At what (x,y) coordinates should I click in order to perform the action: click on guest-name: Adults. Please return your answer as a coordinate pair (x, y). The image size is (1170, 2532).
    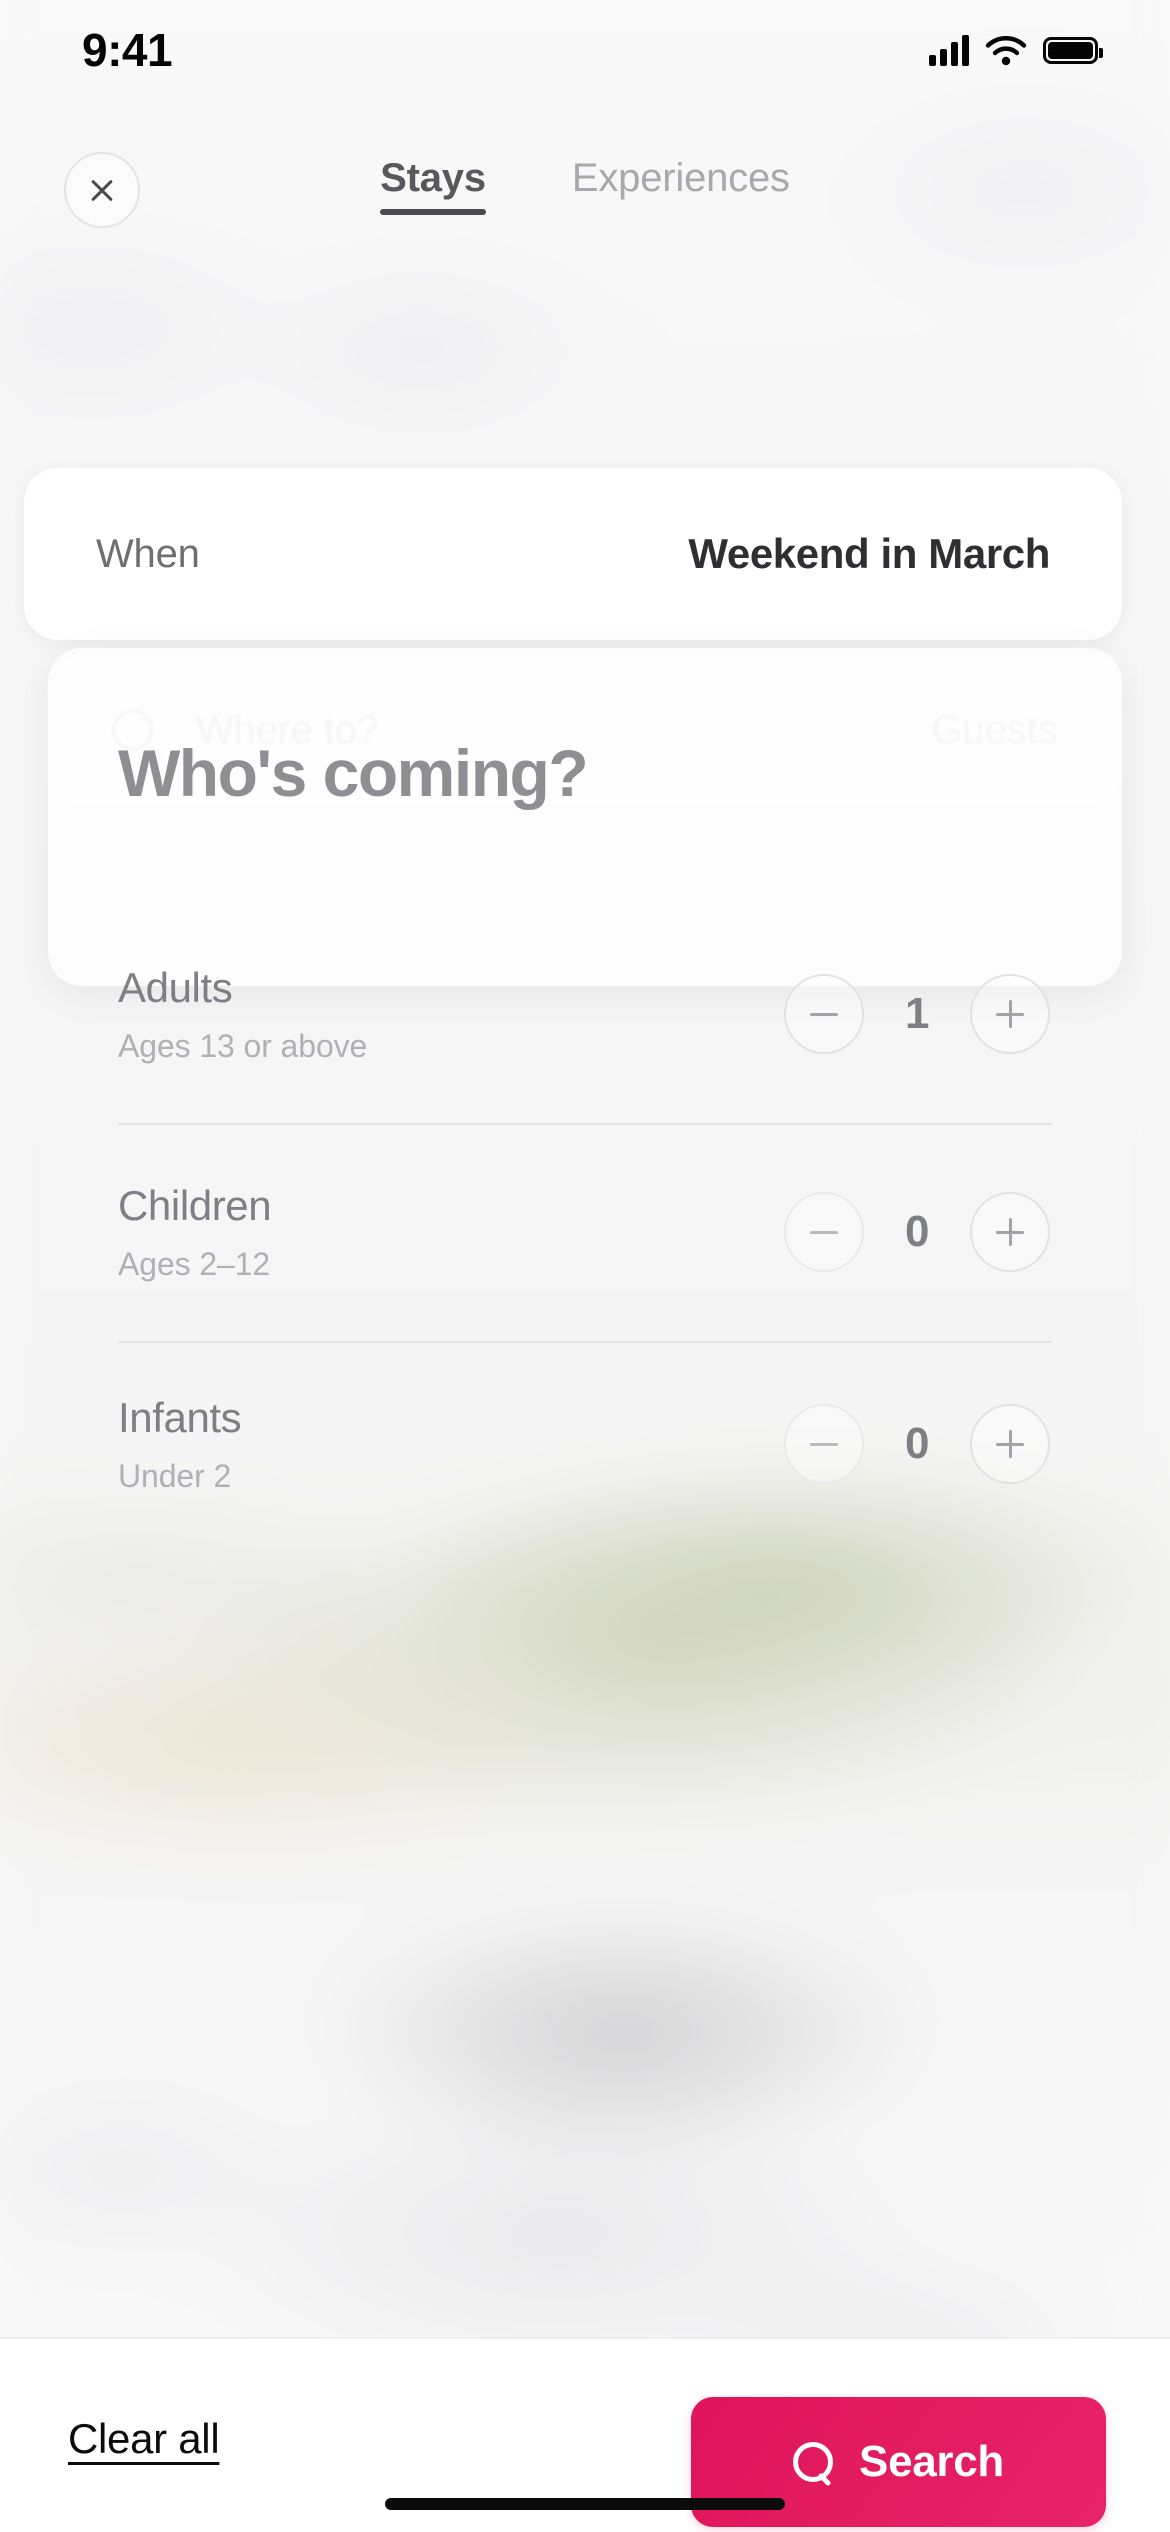
    Looking at the image, I should click on (175, 987).